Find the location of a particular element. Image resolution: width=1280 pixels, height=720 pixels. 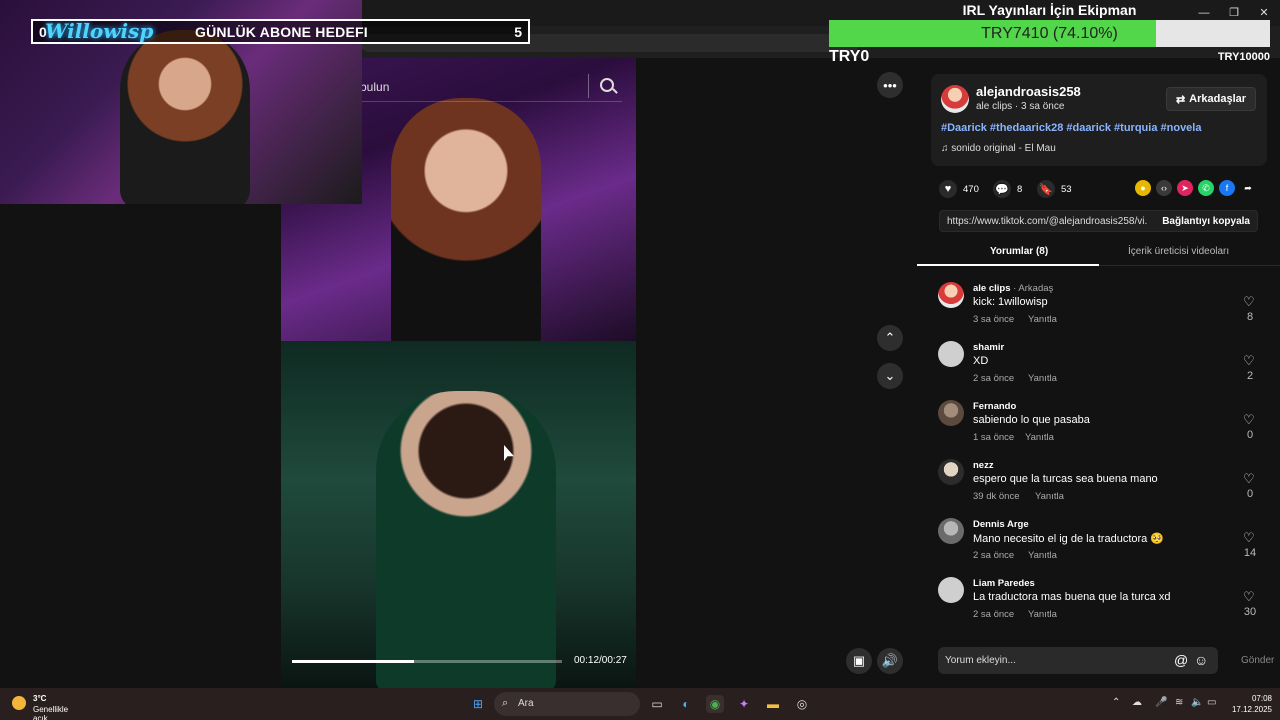

music-line: ♫ sonido original - El Mau is located at coordinates (998, 148).